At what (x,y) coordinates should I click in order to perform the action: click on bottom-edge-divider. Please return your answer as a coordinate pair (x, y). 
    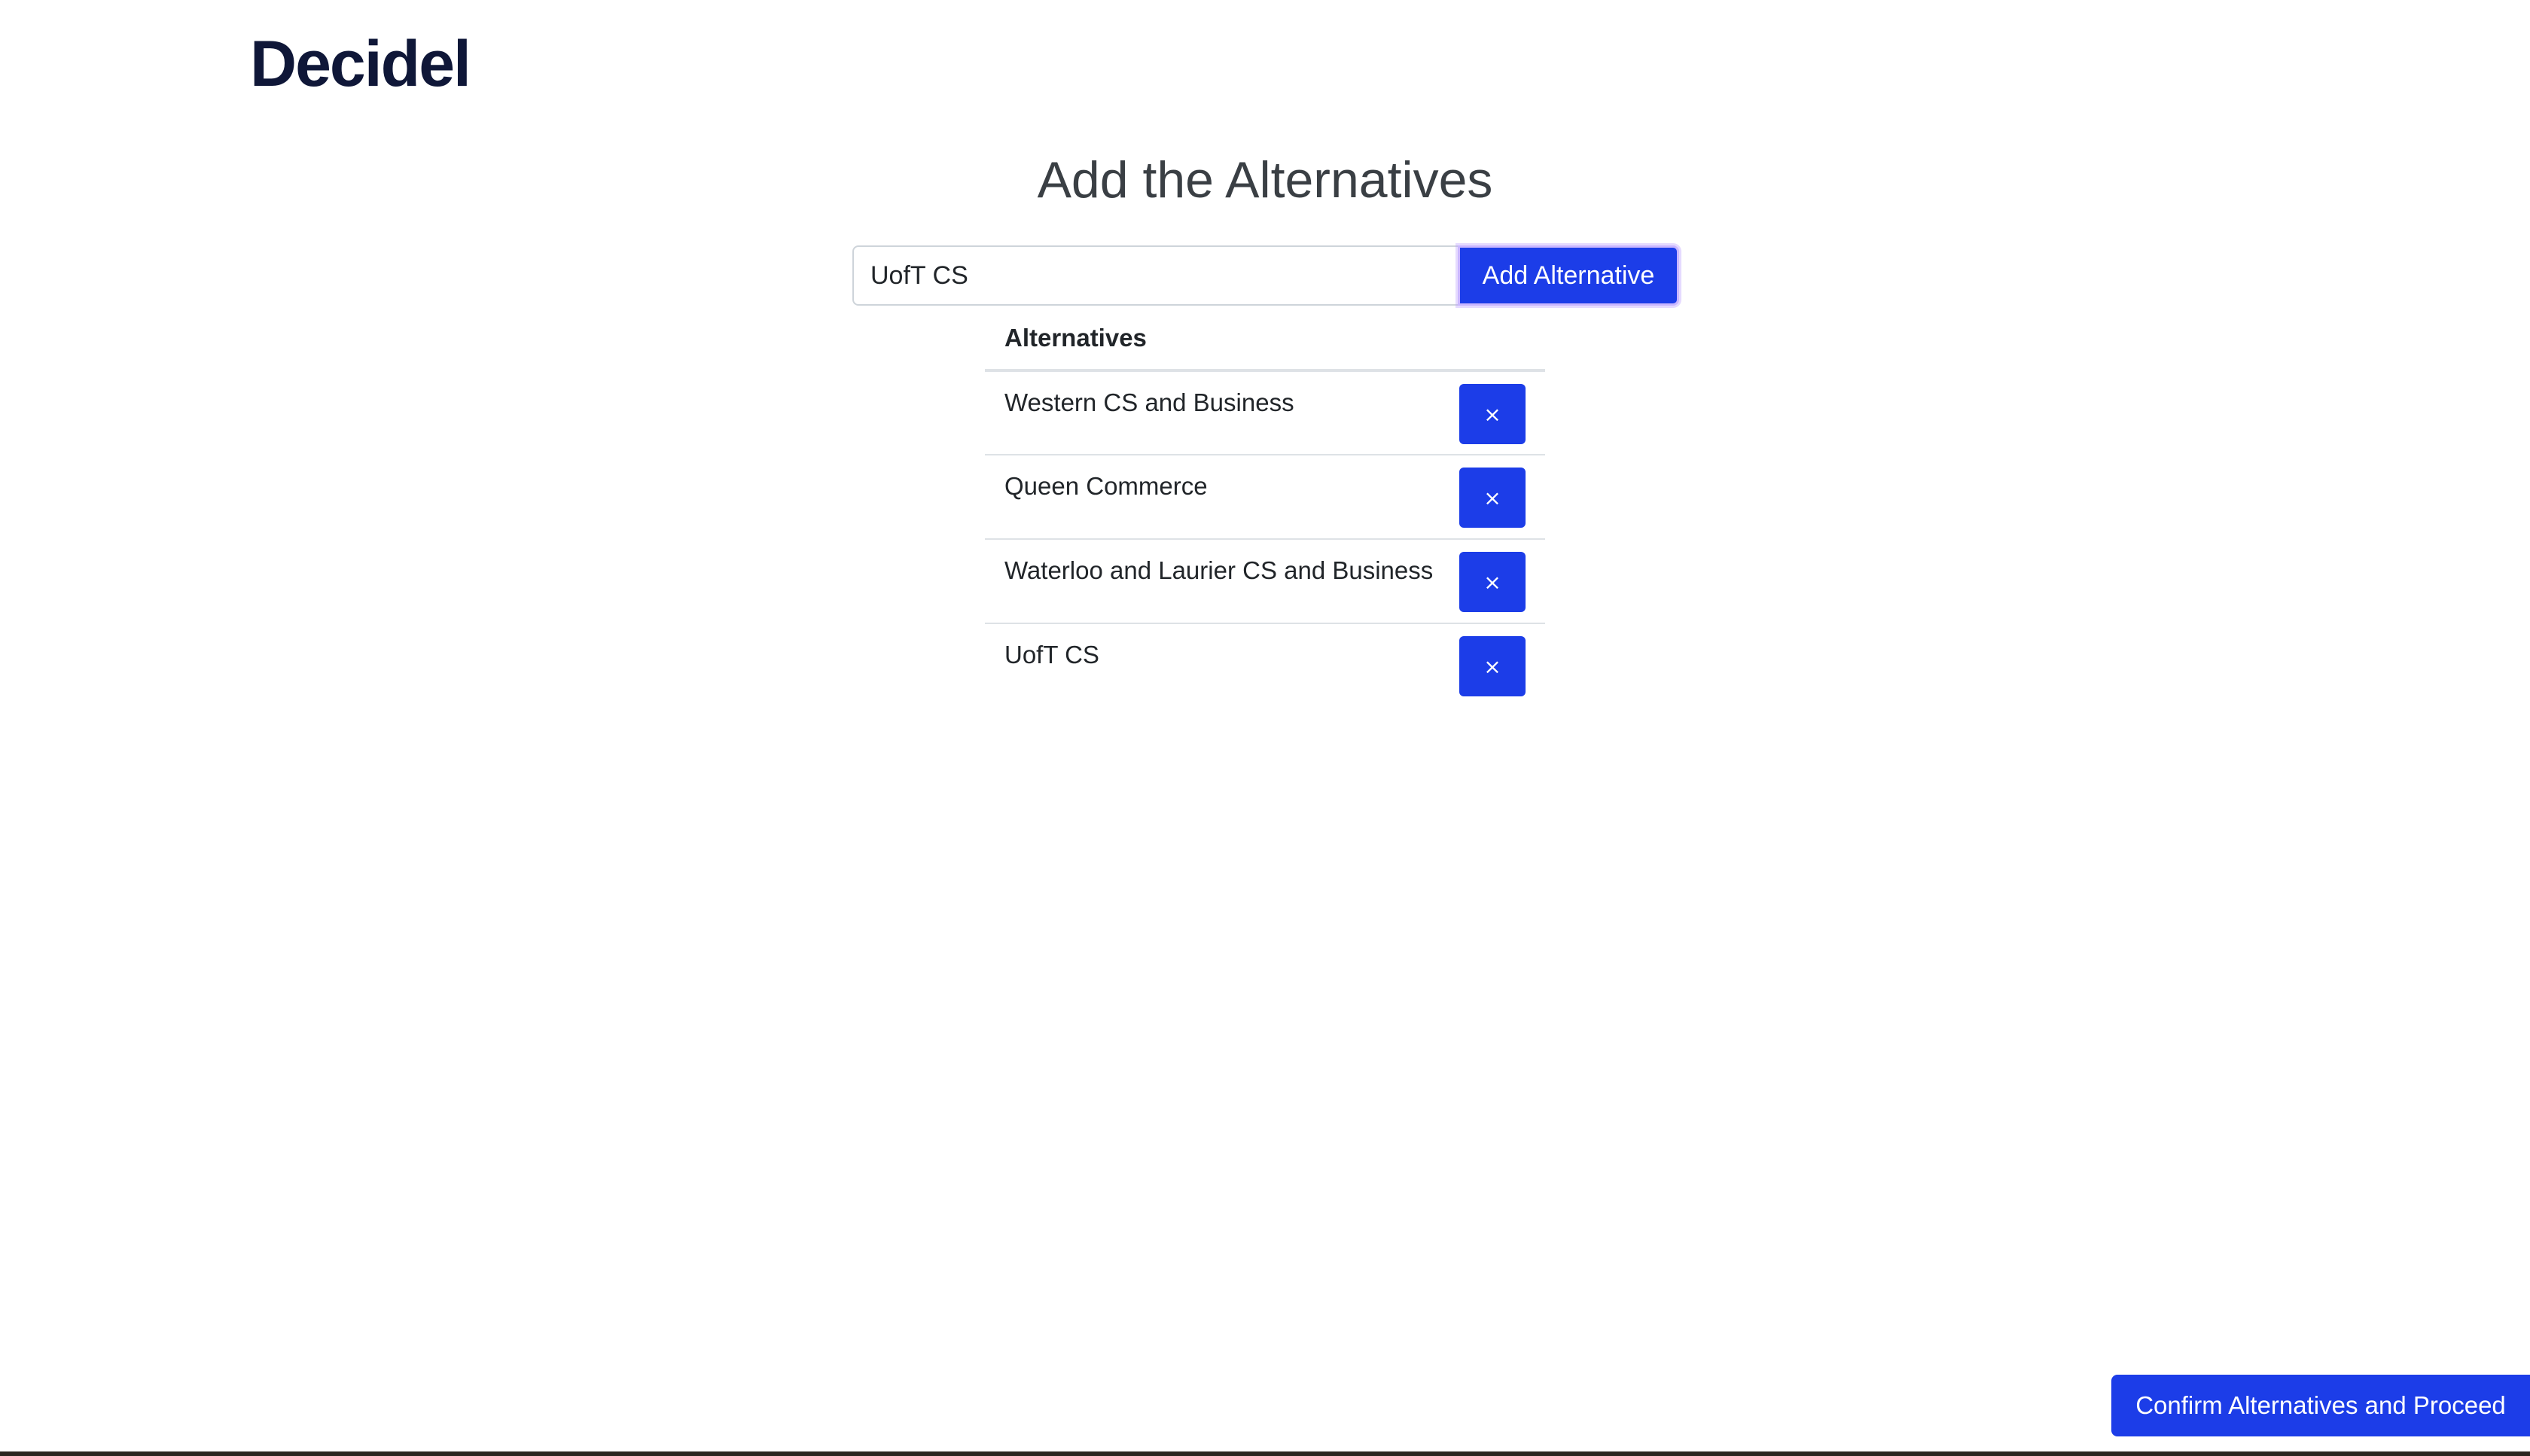
    Looking at the image, I should click on (1265, 1453).